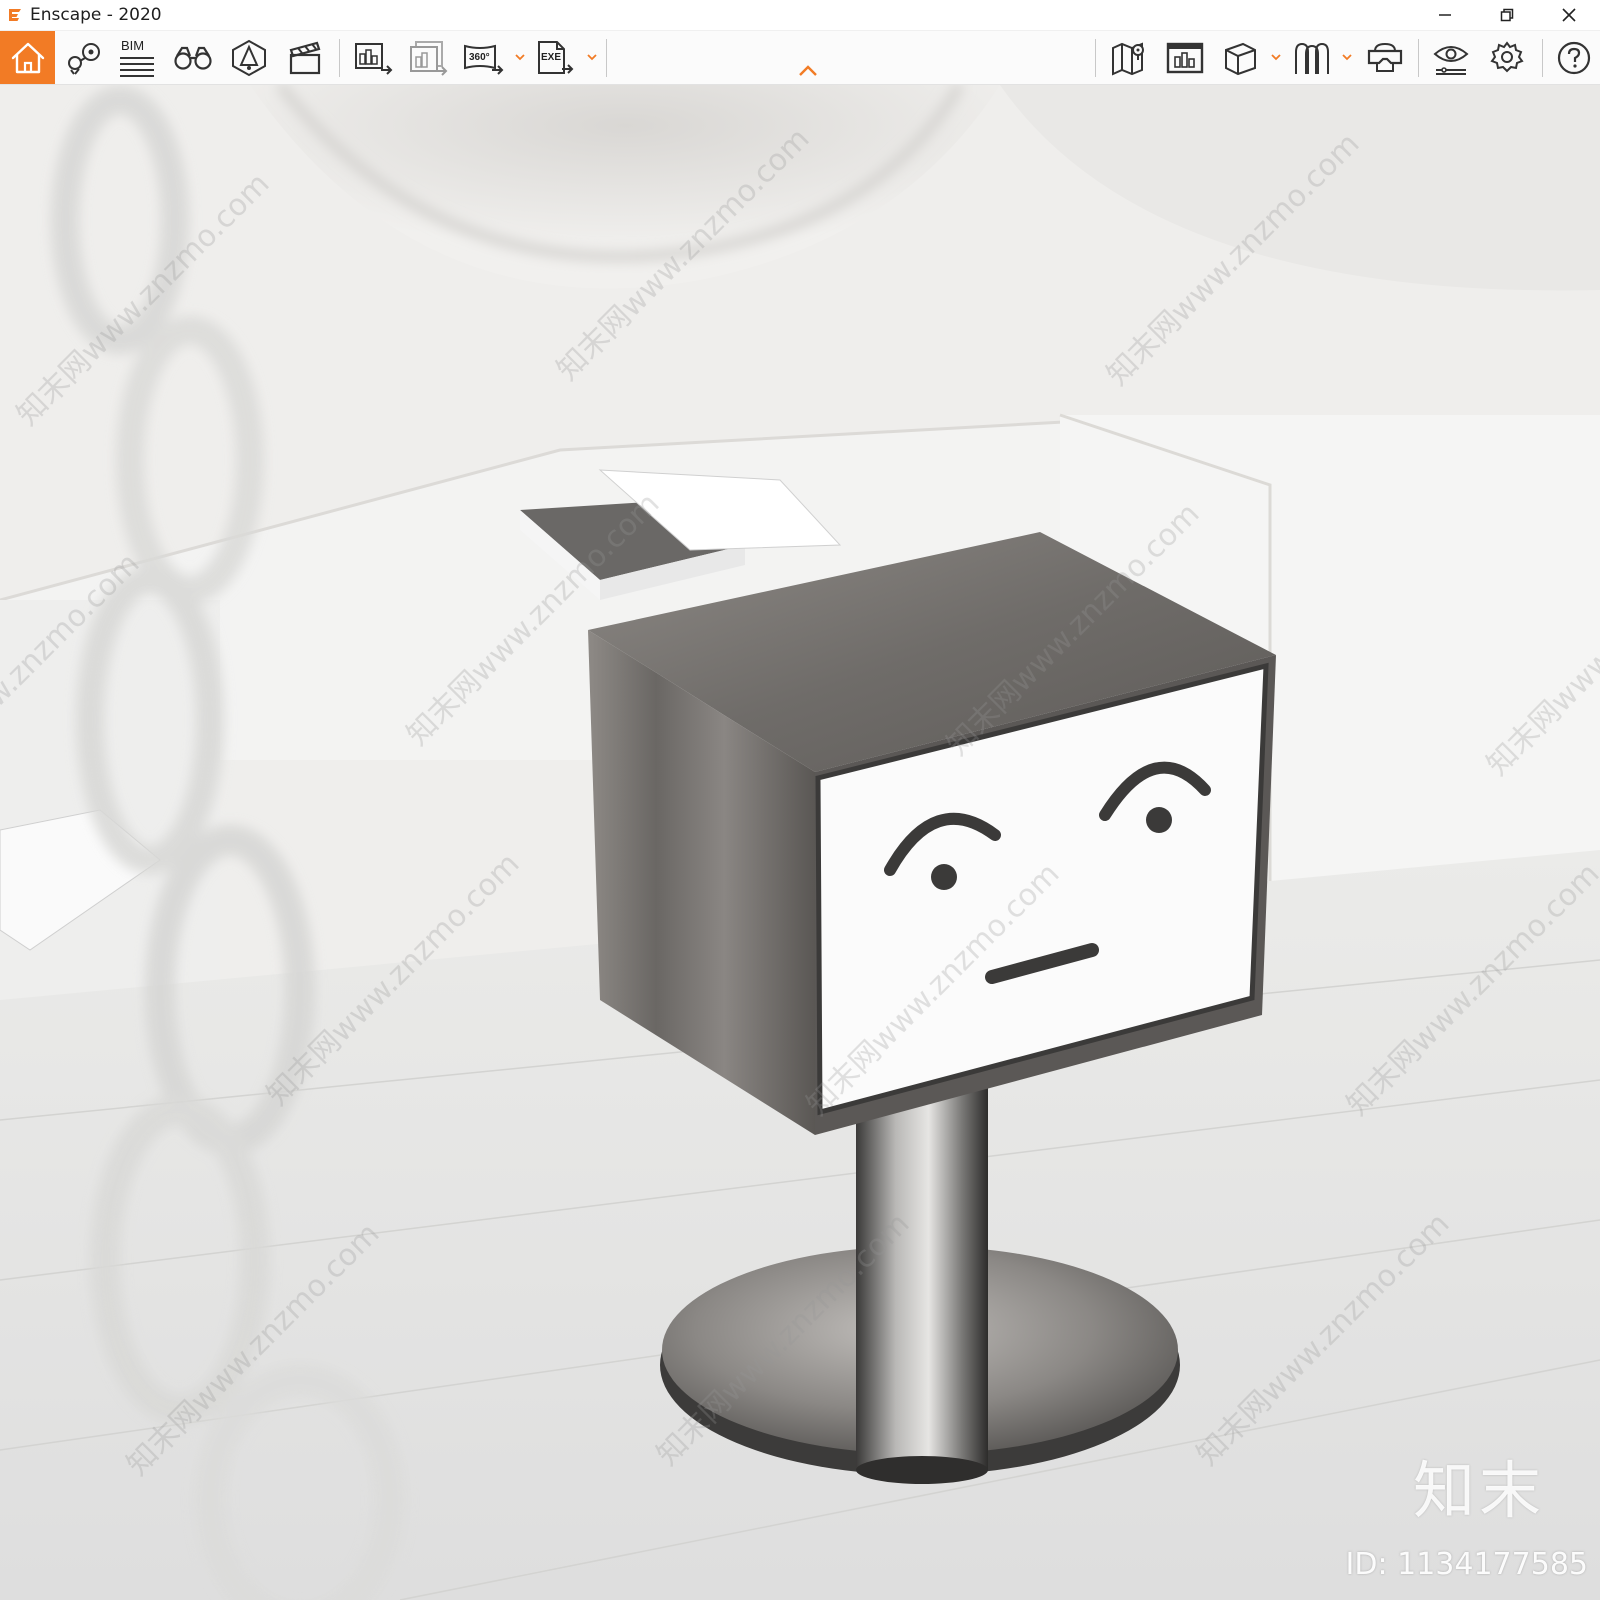 This screenshot has height=1600, width=1600. I want to click on clapper-icon, so click(305, 57).